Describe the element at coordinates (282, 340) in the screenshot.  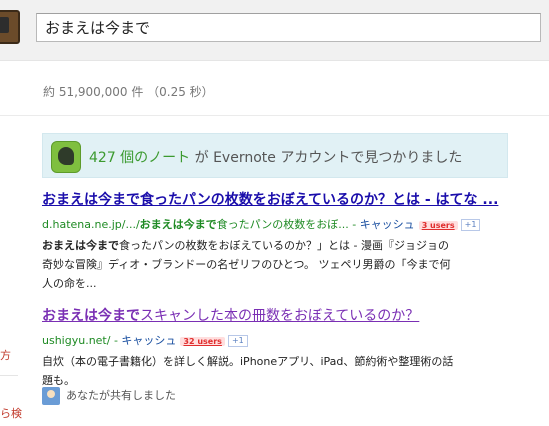
I see `result-url: ushigyu.net/ - キャッシュ 32 users +1` at that location.